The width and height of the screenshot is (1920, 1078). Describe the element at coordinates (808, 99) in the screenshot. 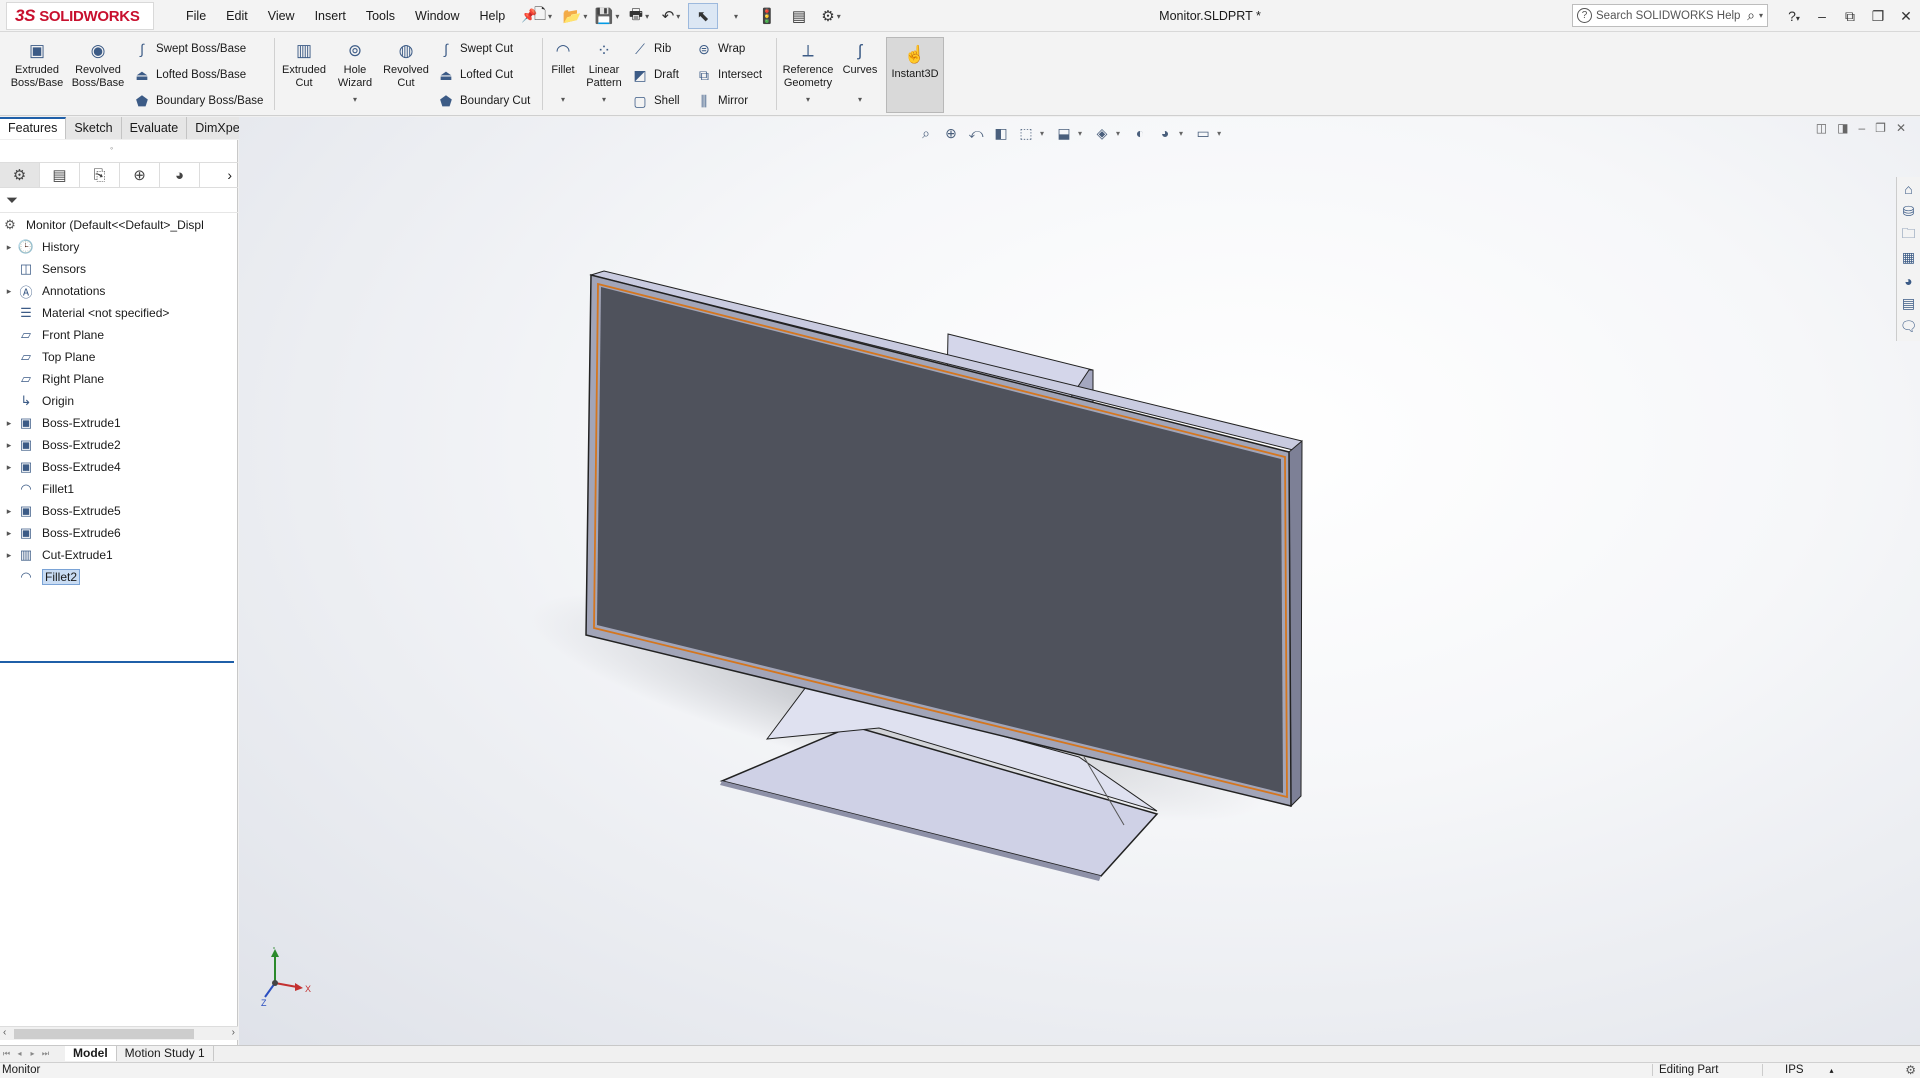

I see `reference-geometry-dropdown-icon: ▾` at that location.